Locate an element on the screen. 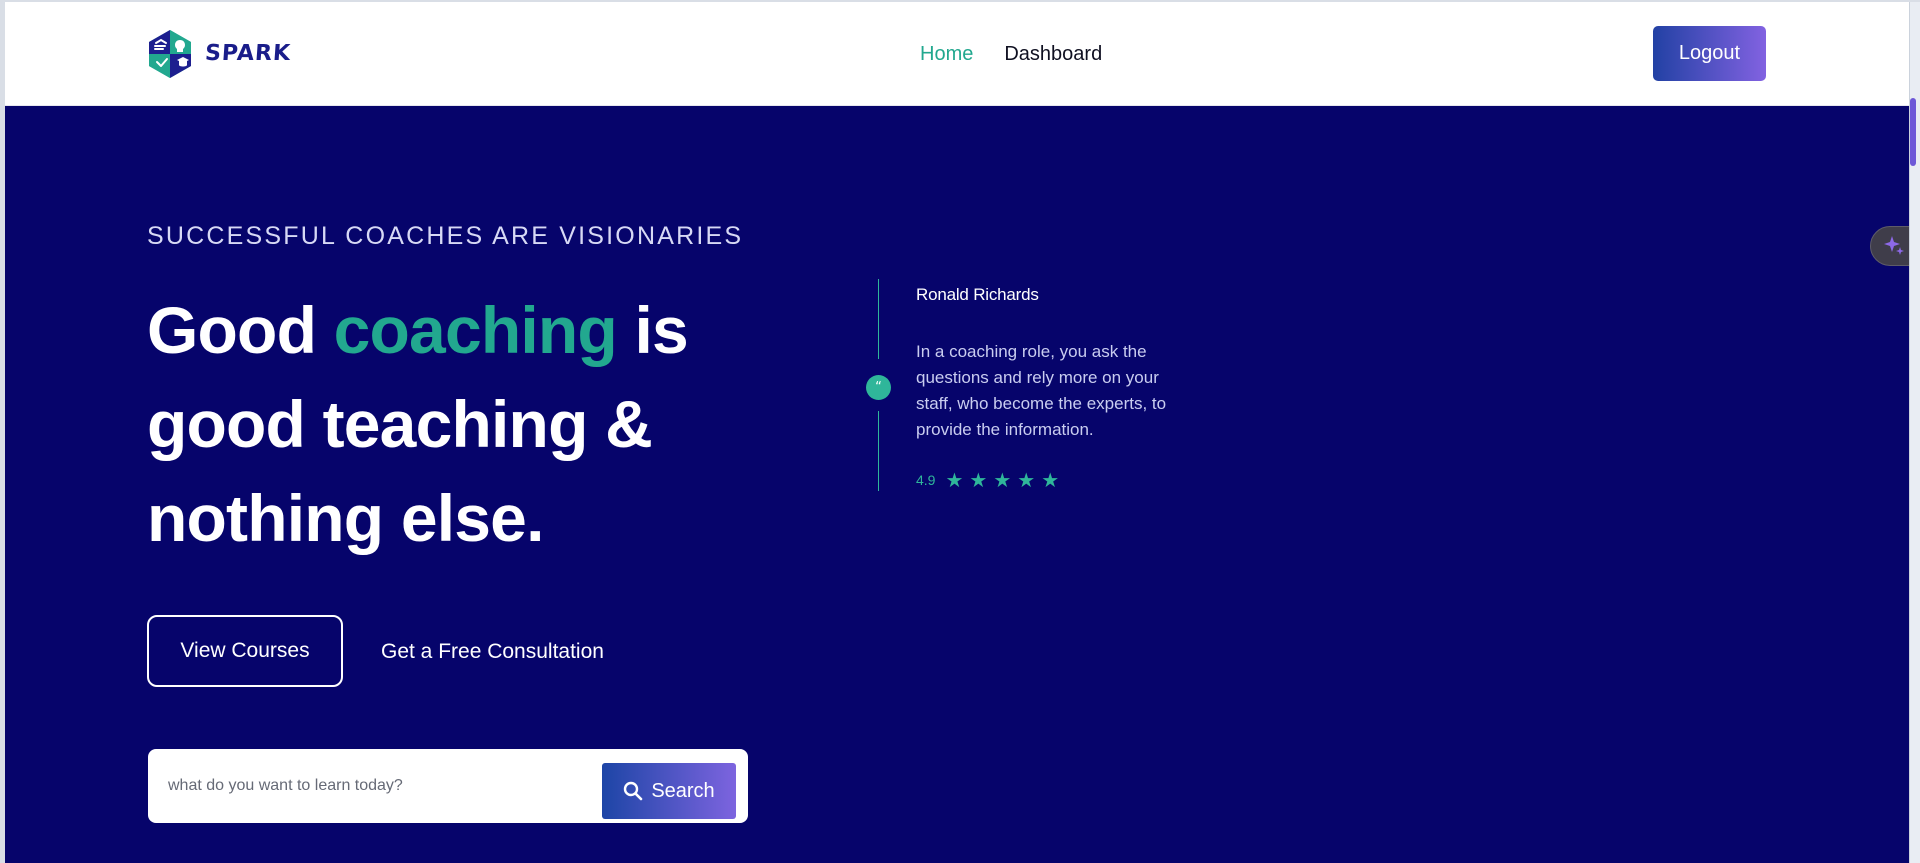 Image resolution: width=1920 pixels, height=863 pixels. search-form: Search is located at coordinates (448, 786).